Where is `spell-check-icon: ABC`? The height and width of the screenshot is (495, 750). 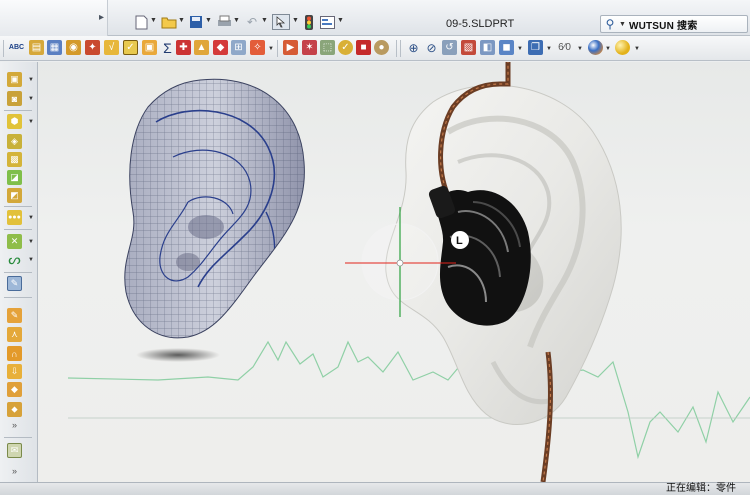
spell-check-icon: ABC is located at coordinates (16, 47).